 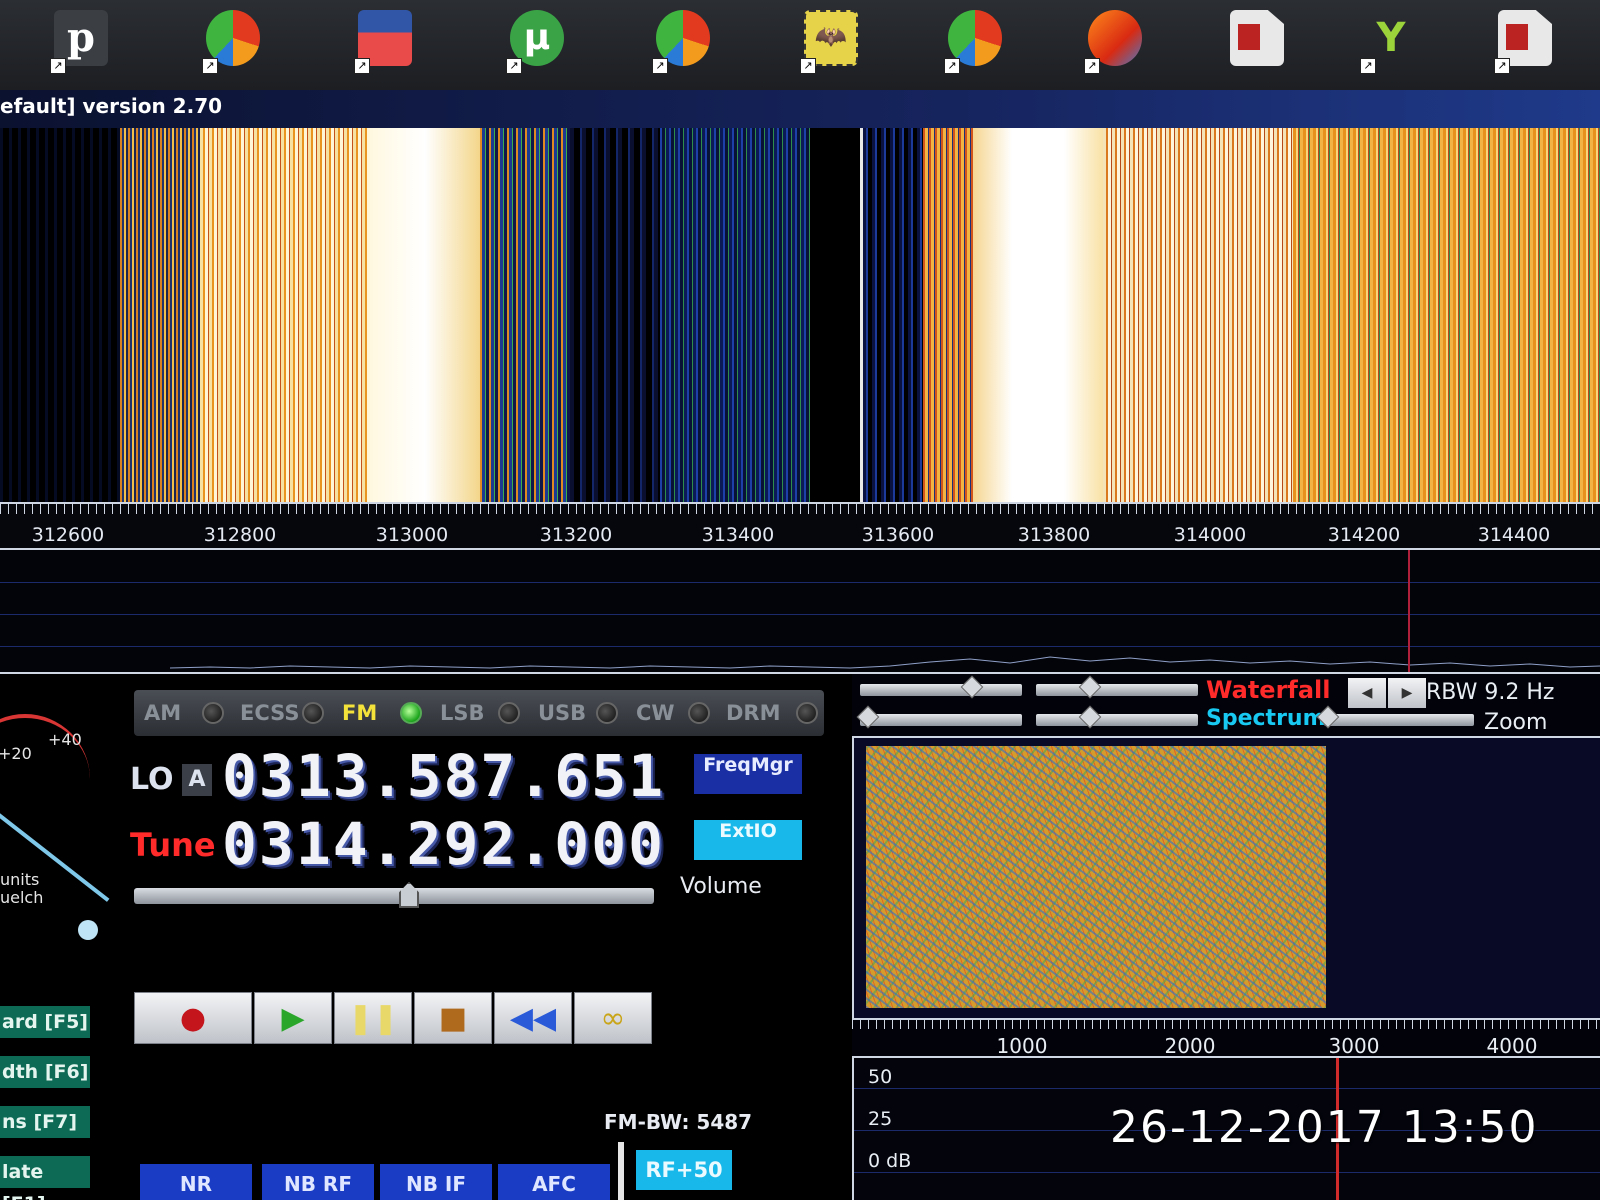 What do you see at coordinates (182, 713) in the screenshot?
I see `mode-button-am: AM` at bounding box center [182, 713].